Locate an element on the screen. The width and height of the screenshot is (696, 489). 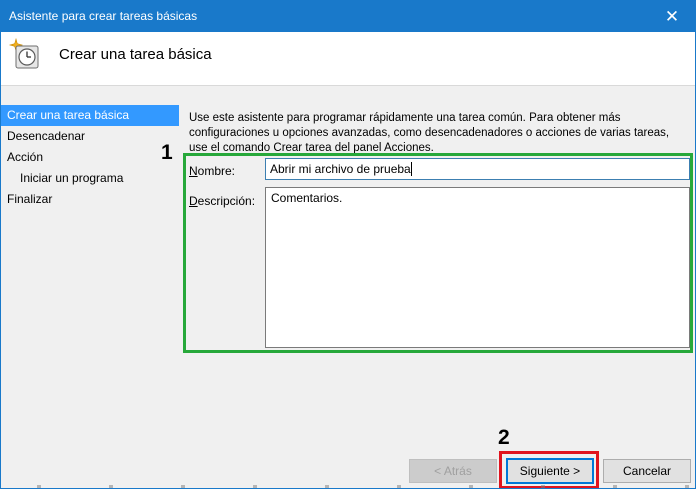
task-clock-icon is located at coordinates (23, 53).